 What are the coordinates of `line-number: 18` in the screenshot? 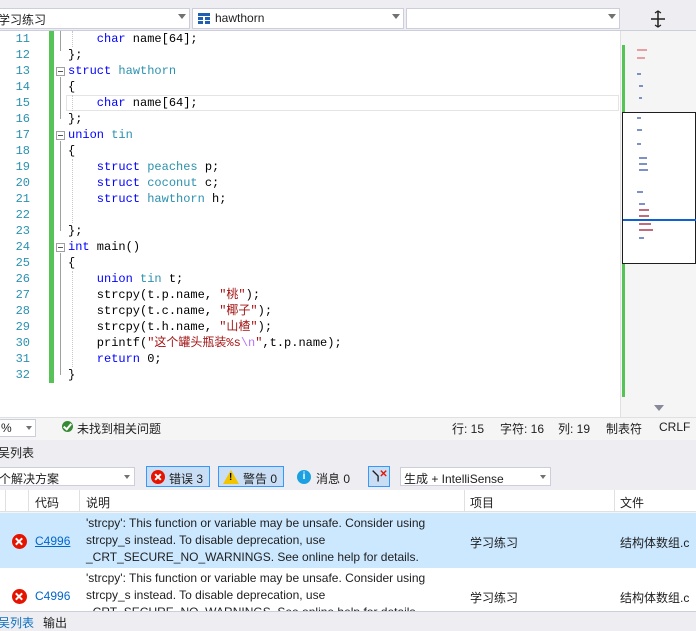 It's located at (22, 151).